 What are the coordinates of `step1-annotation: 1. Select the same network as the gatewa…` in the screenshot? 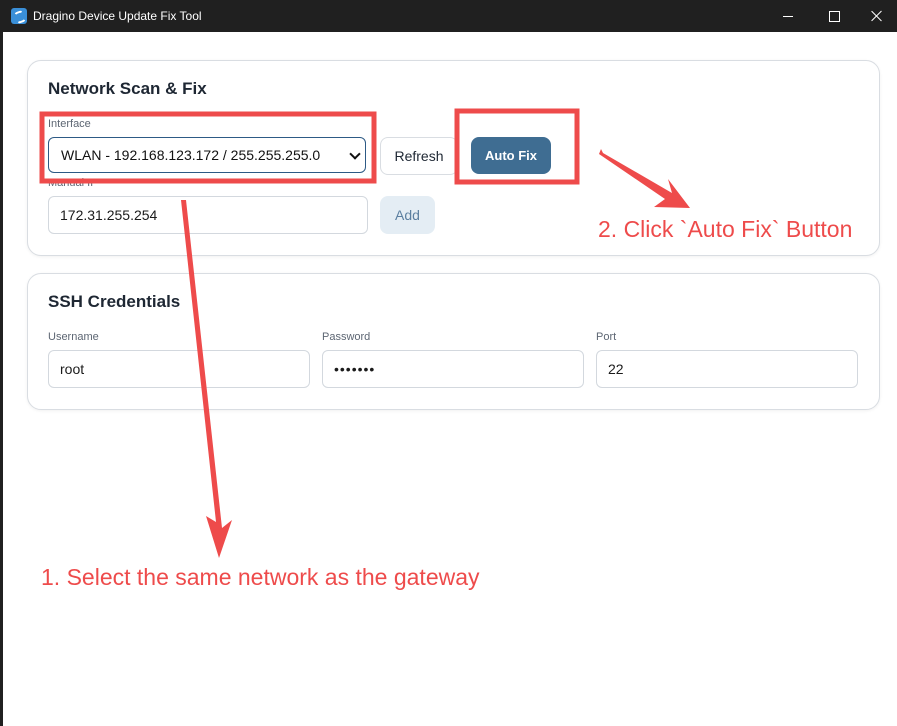 It's located at (260, 577).